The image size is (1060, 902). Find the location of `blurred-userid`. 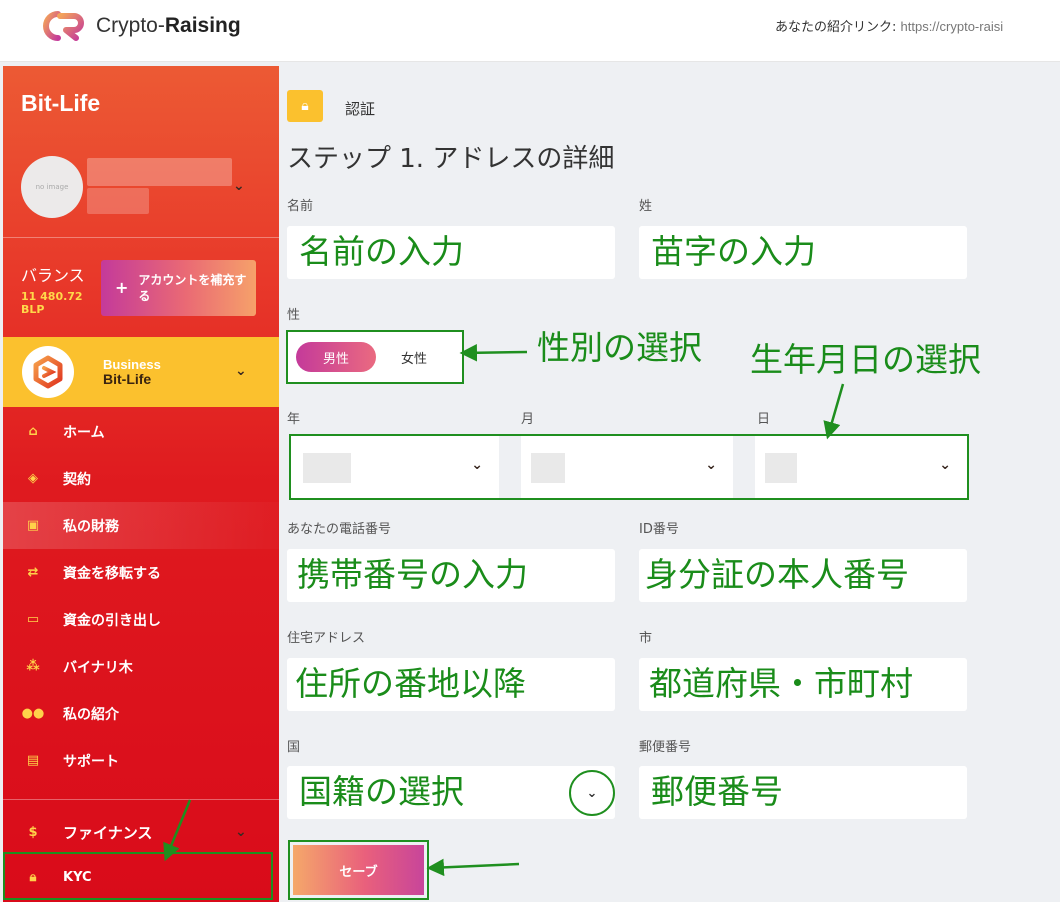

blurred-userid is located at coordinates (118, 201).